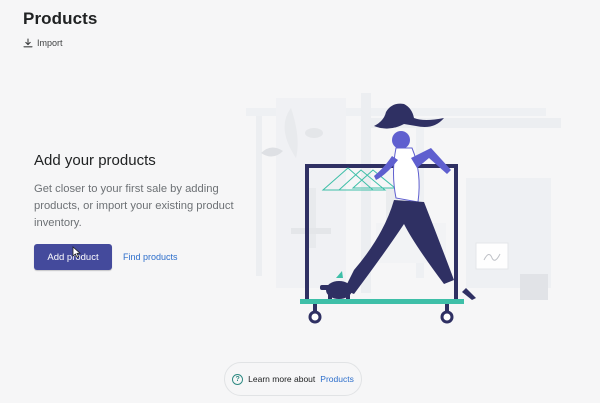 Image resolution: width=600 pixels, height=403 pixels. What do you see at coordinates (50, 43) in the screenshot?
I see `import-label: Import` at bounding box center [50, 43].